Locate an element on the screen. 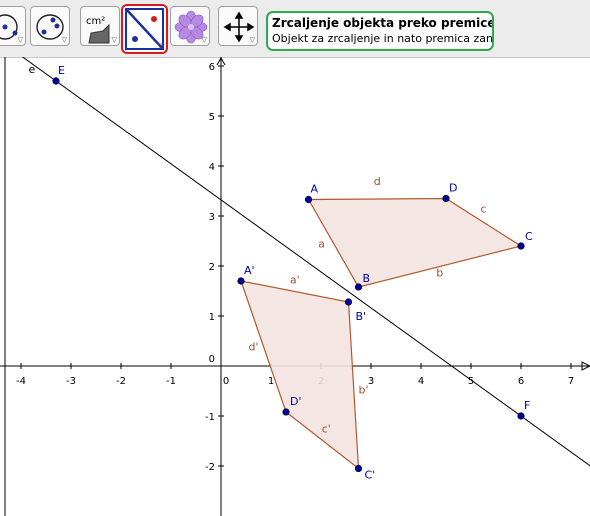 The width and height of the screenshot is (590, 516). point-A-prime is located at coordinates (241, 281).